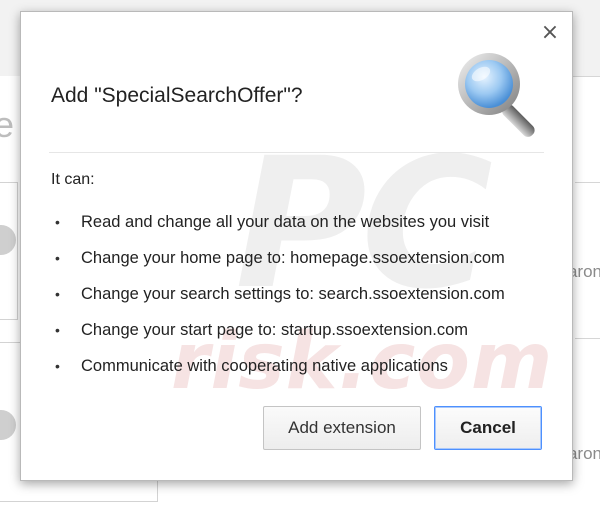  I want to click on close-button: ×, so click(550, 33).